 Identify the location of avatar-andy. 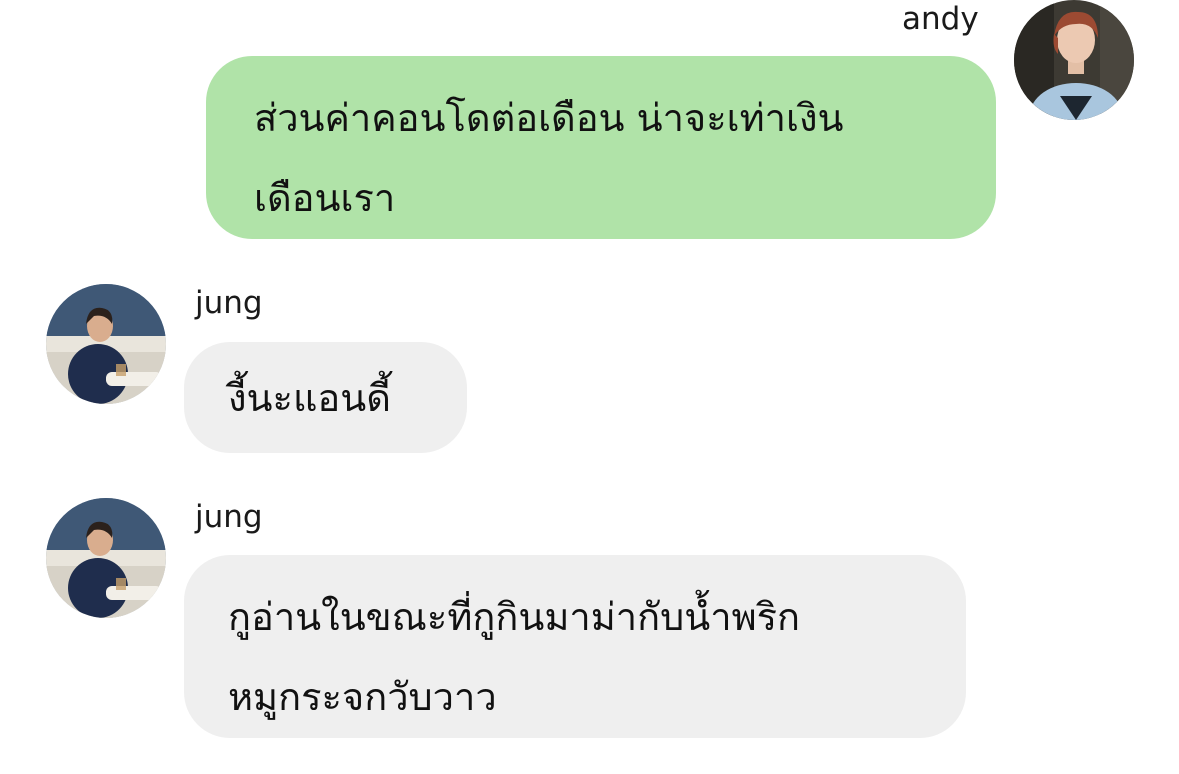
(1074, 60).